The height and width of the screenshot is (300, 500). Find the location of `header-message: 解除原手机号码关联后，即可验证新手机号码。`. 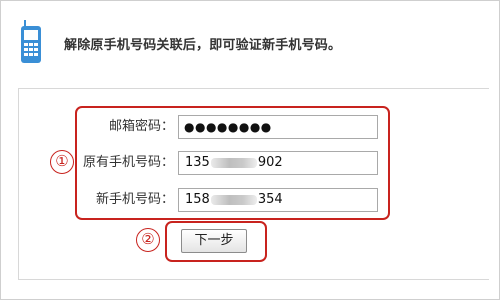

header-message: 解除原手机号码关联后，即可验证新手机号码。 is located at coordinates (203, 45).